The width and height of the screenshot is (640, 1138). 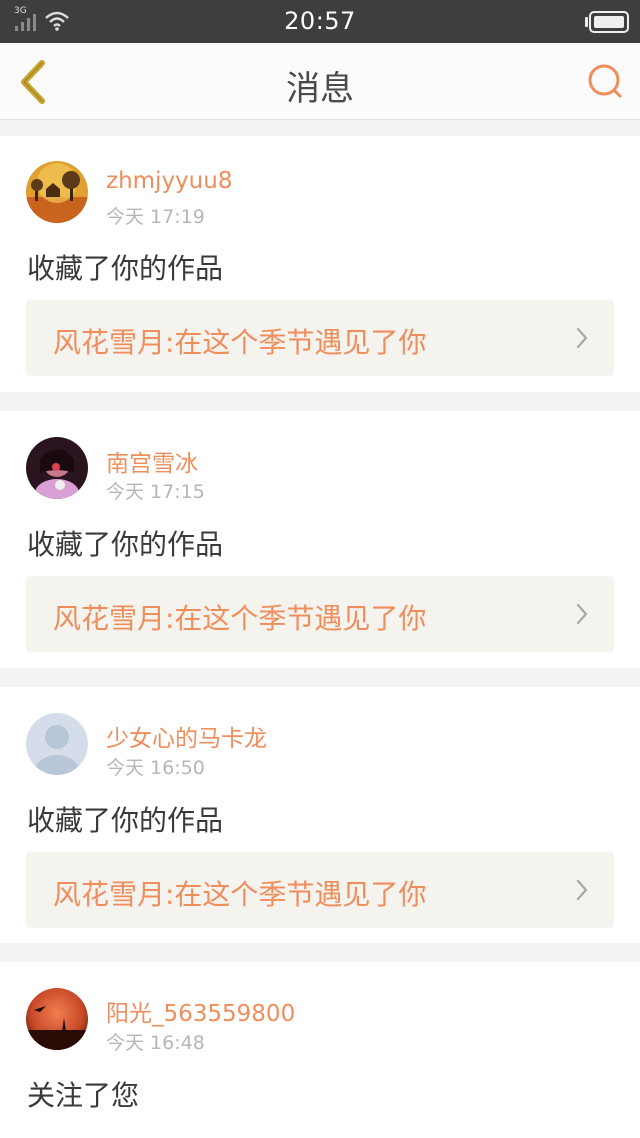 What do you see at coordinates (186, 736) in the screenshot?
I see `username: 少女心的马卡龙` at bounding box center [186, 736].